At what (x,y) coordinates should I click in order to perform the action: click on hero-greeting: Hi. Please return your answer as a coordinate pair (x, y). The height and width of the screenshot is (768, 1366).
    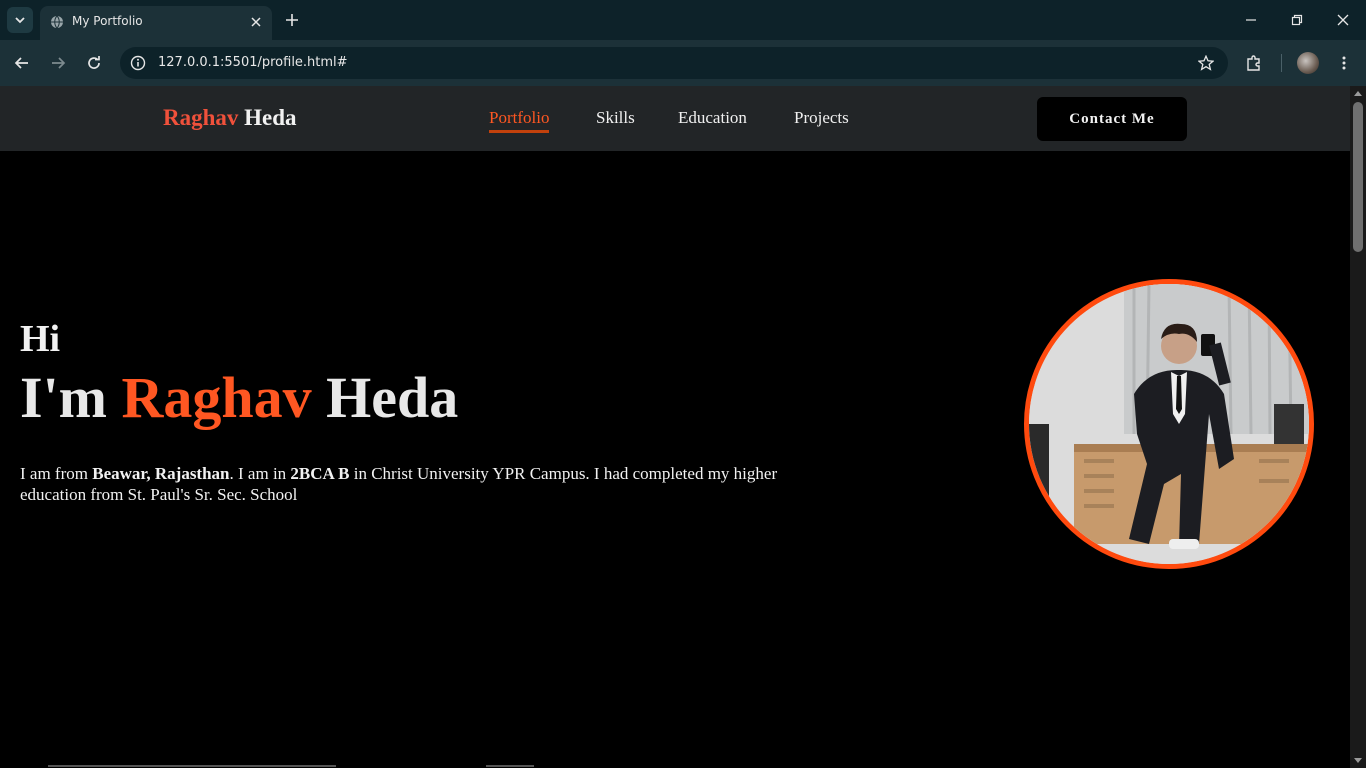
    Looking at the image, I should click on (40, 339).